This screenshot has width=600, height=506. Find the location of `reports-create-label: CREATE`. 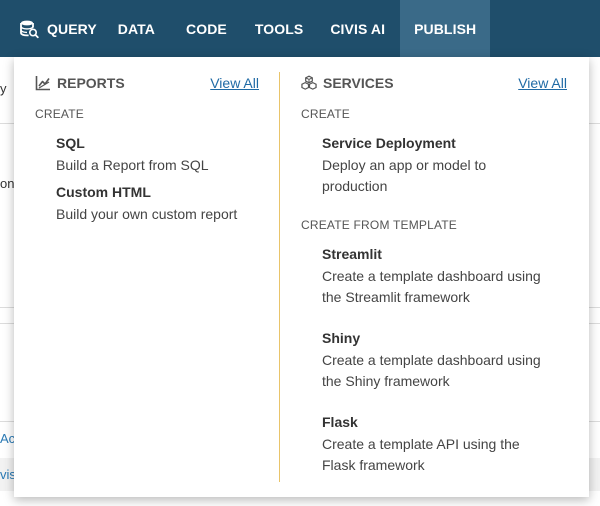

reports-create-label: CREATE is located at coordinates (59, 114).